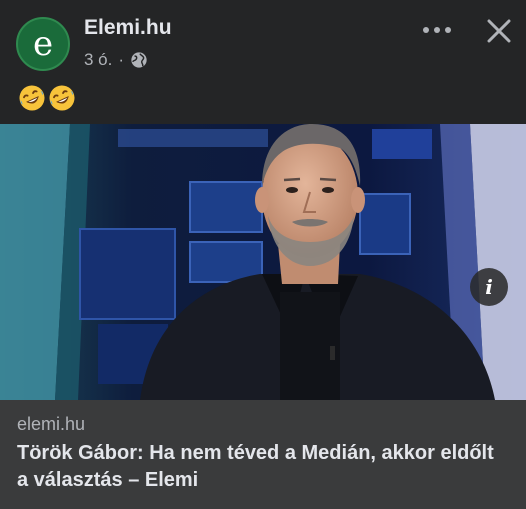  What do you see at coordinates (51, 424) in the screenshot?
I see `link-domain: elemi.hu` at bounding box center [51, 424].